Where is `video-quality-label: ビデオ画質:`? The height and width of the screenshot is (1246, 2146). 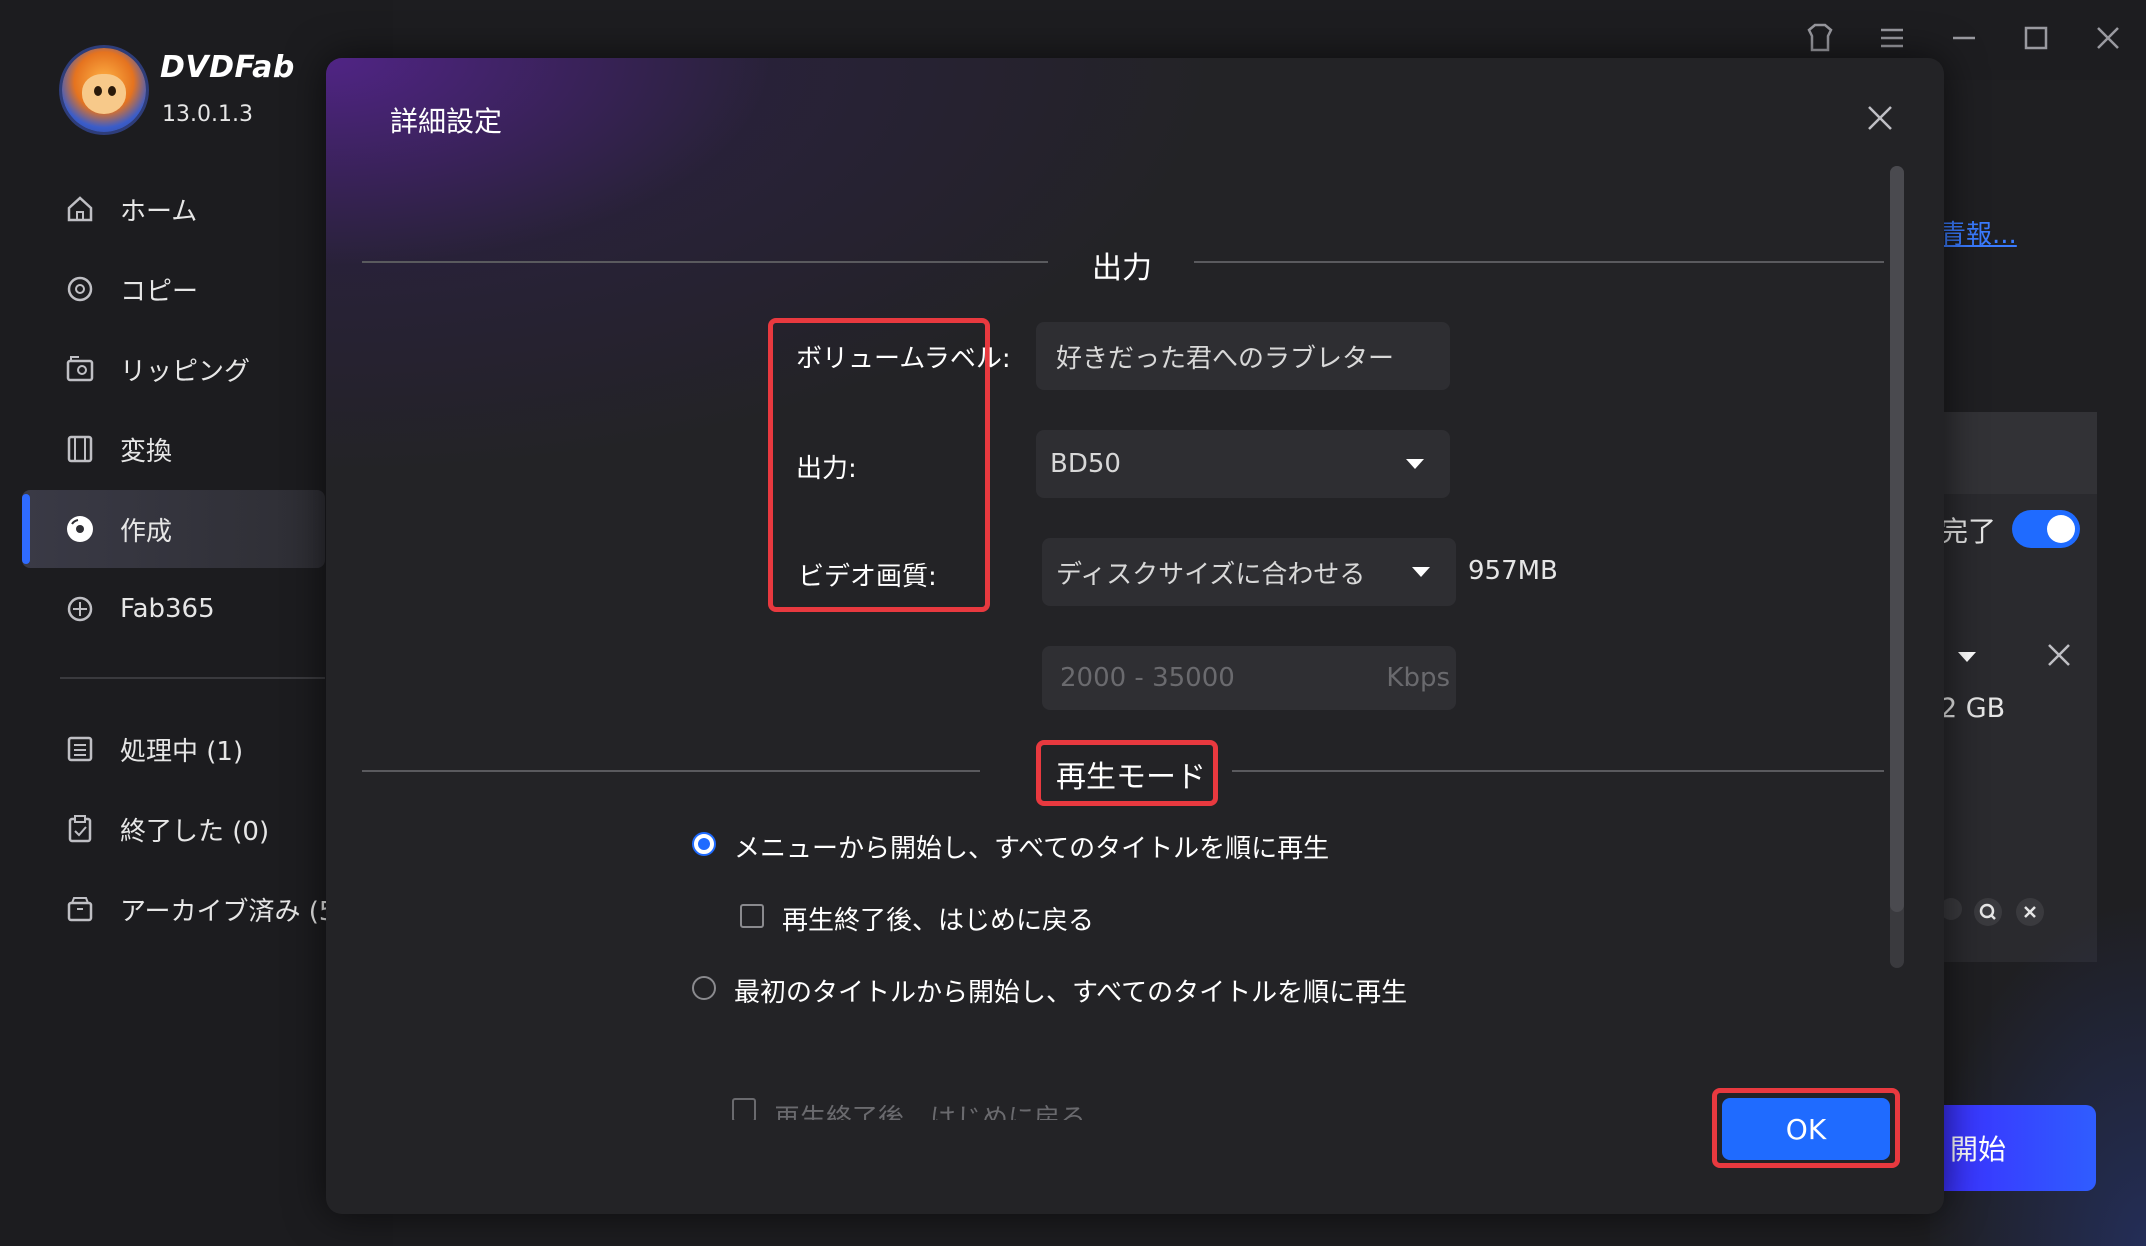 video-quality-label: ビデオ画質: is located at coordinates (867, 577).